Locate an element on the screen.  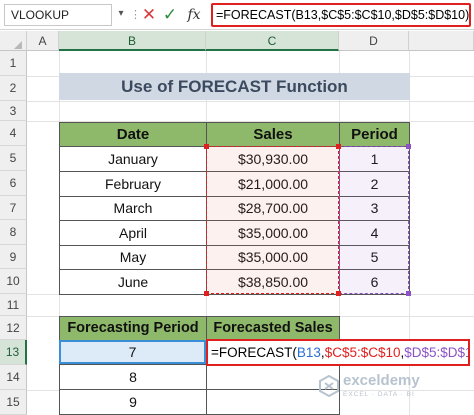
cell-date: May is located at coordinates (133, 257).